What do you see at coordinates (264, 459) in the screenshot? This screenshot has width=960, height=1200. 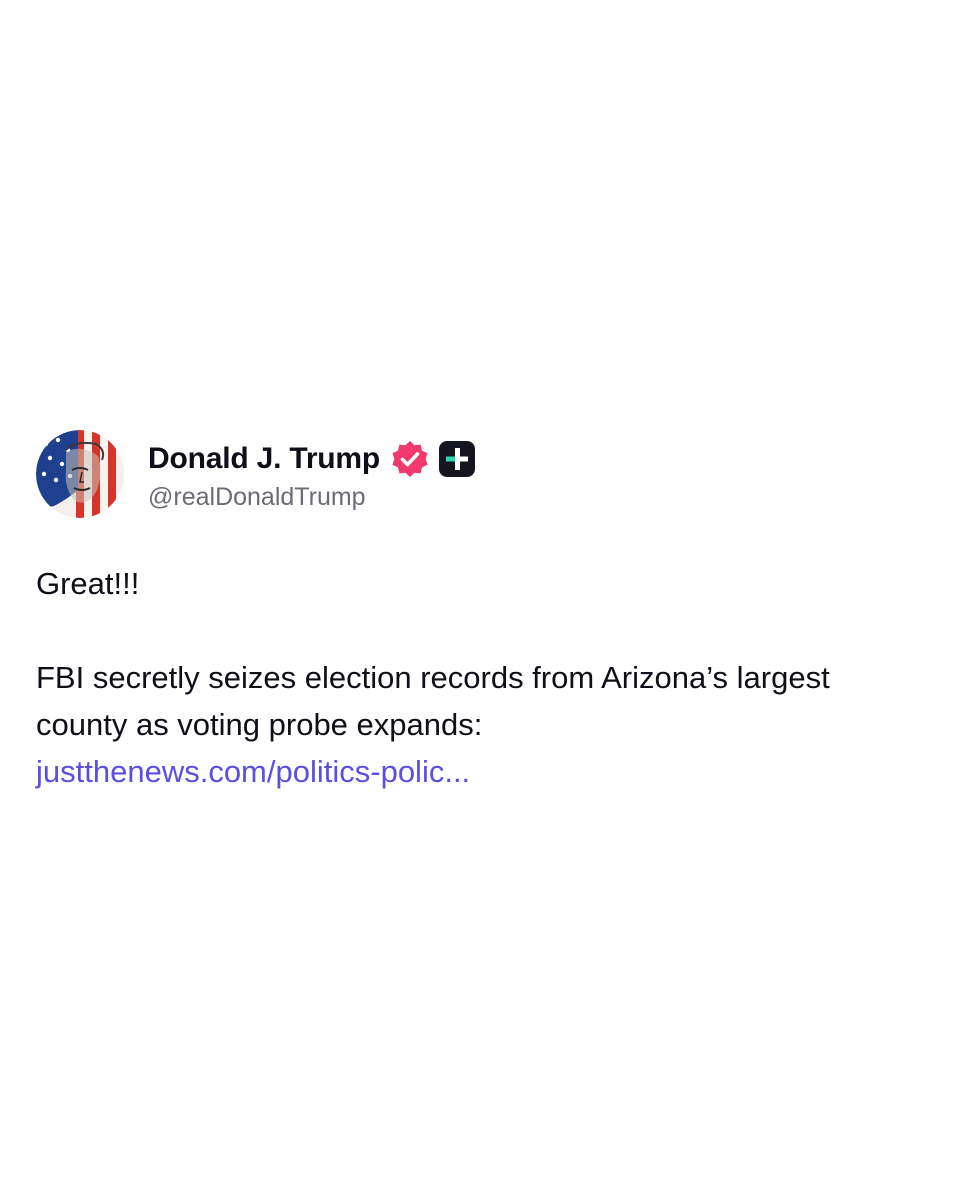 I see `display-name: Donald J. Trump` at bounding box center [264, 459].